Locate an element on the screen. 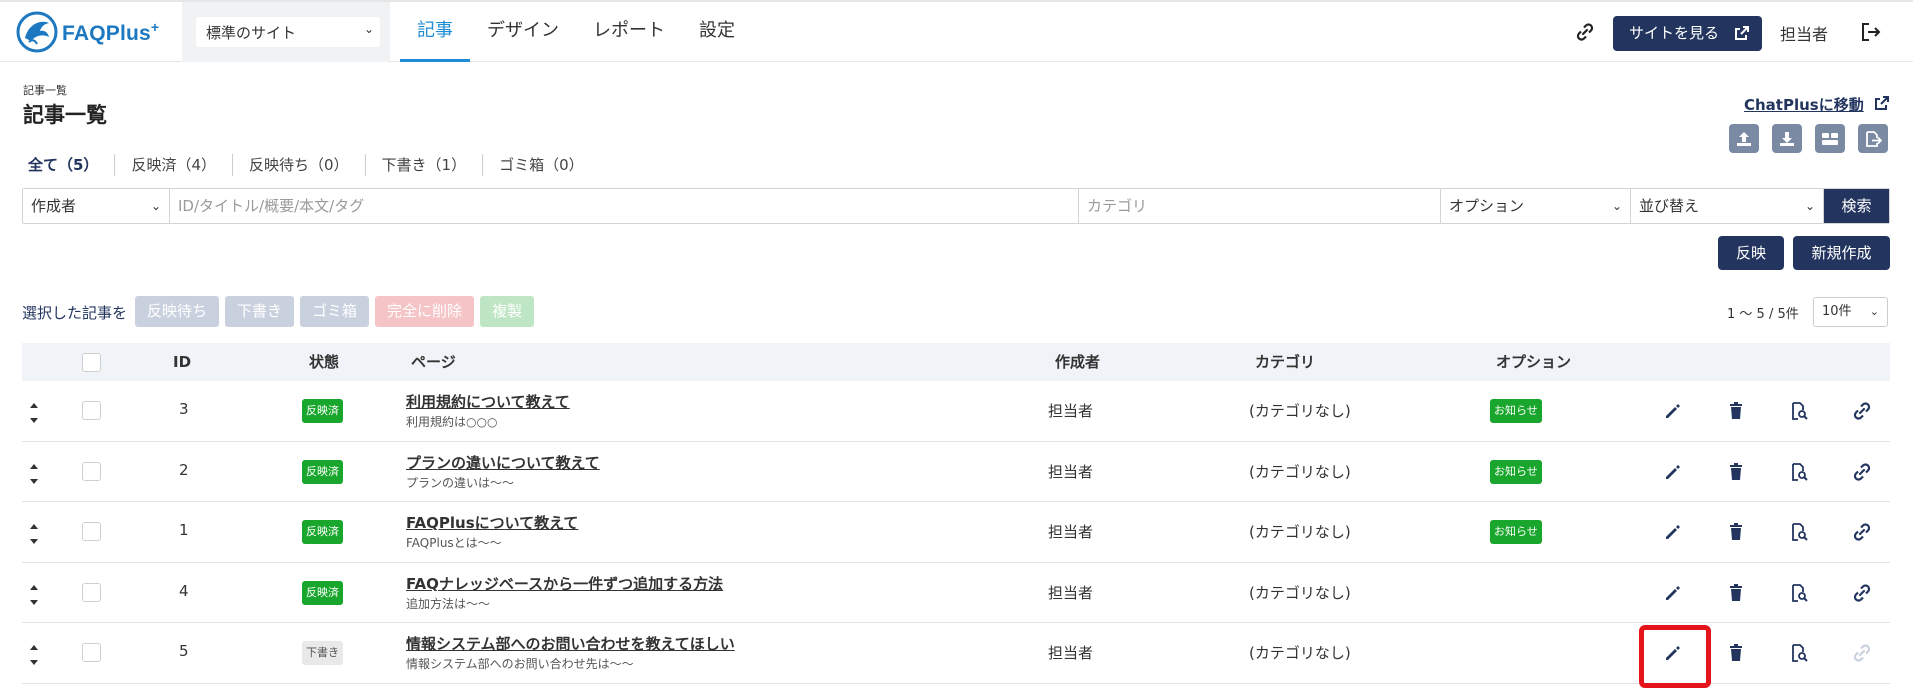 Image resolution: width=1913 pixels, height=689 pixels. layout-button is located at coordinates (1830, 138).